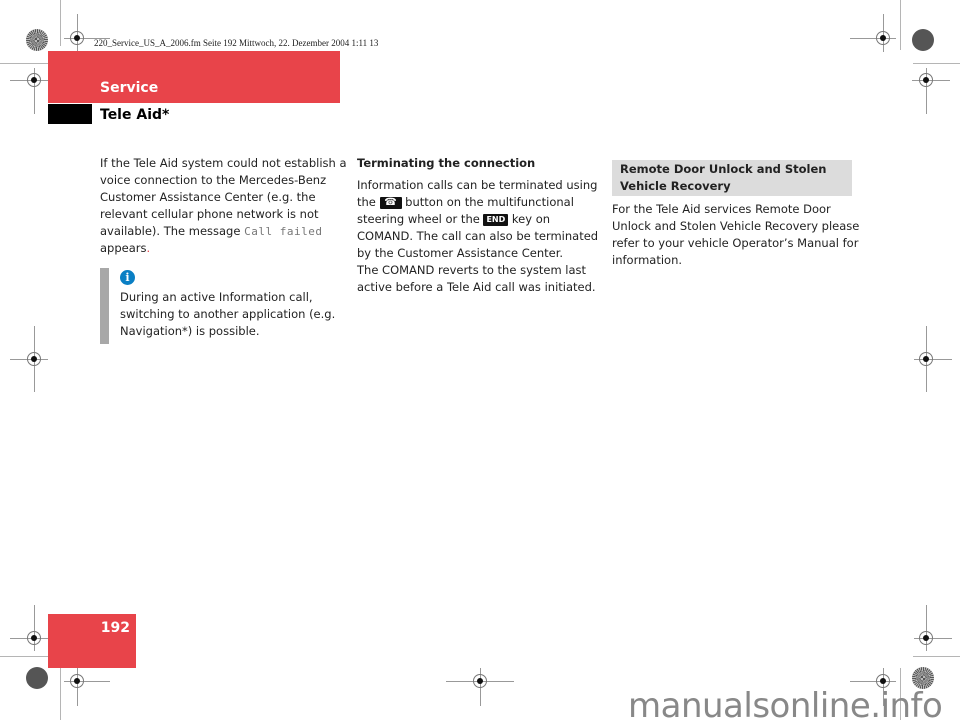 The width and height of the screenshot is (960, 726). I want to click on end-key-icon: END, so click(496, 219).